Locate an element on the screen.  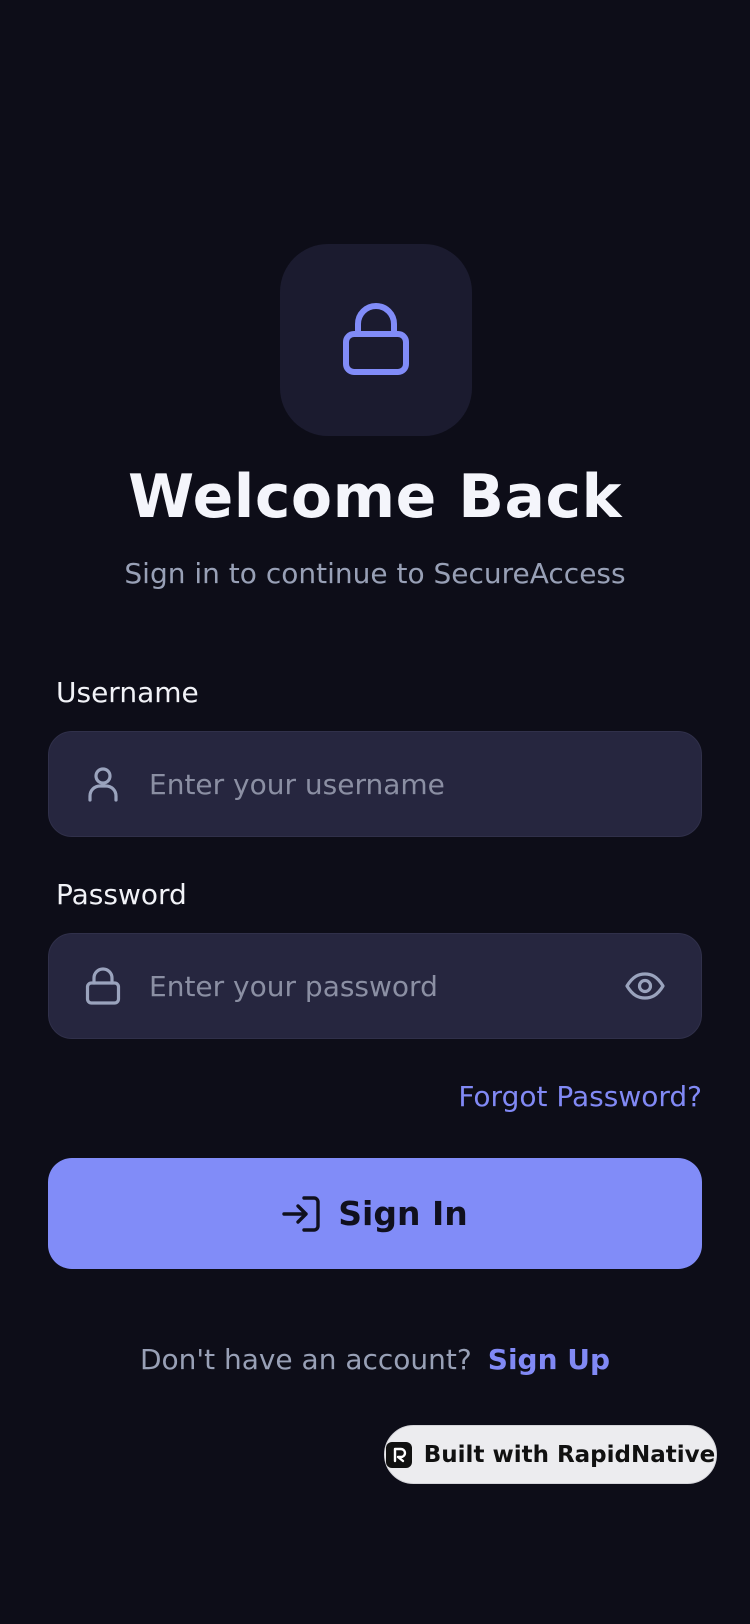
password-field is located at coordinates (375, 986).